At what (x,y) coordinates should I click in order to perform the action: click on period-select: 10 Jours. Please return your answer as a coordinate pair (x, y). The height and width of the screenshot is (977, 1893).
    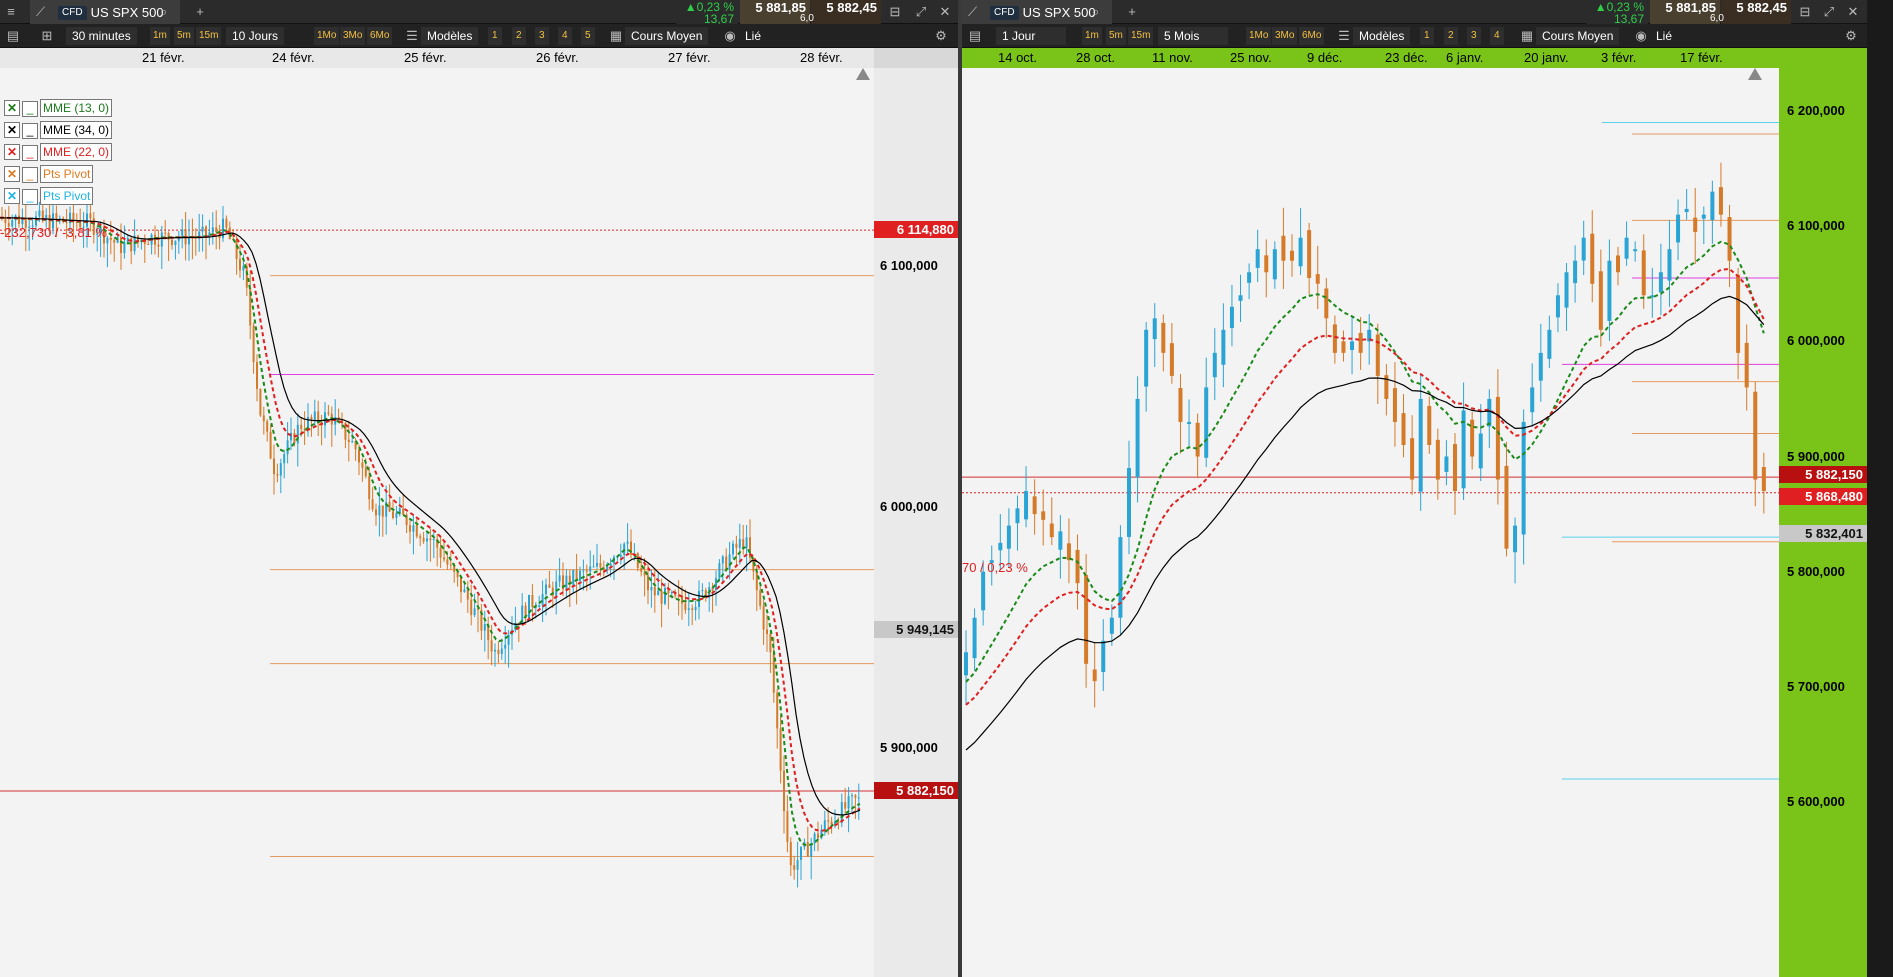
    Looking at the image, I should click on (255, 36).